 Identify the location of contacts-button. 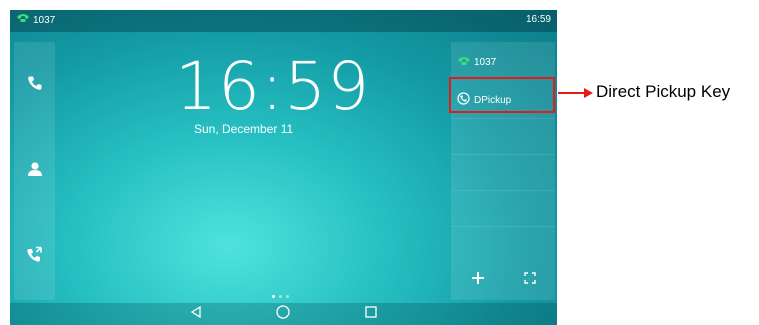
(34, 171).